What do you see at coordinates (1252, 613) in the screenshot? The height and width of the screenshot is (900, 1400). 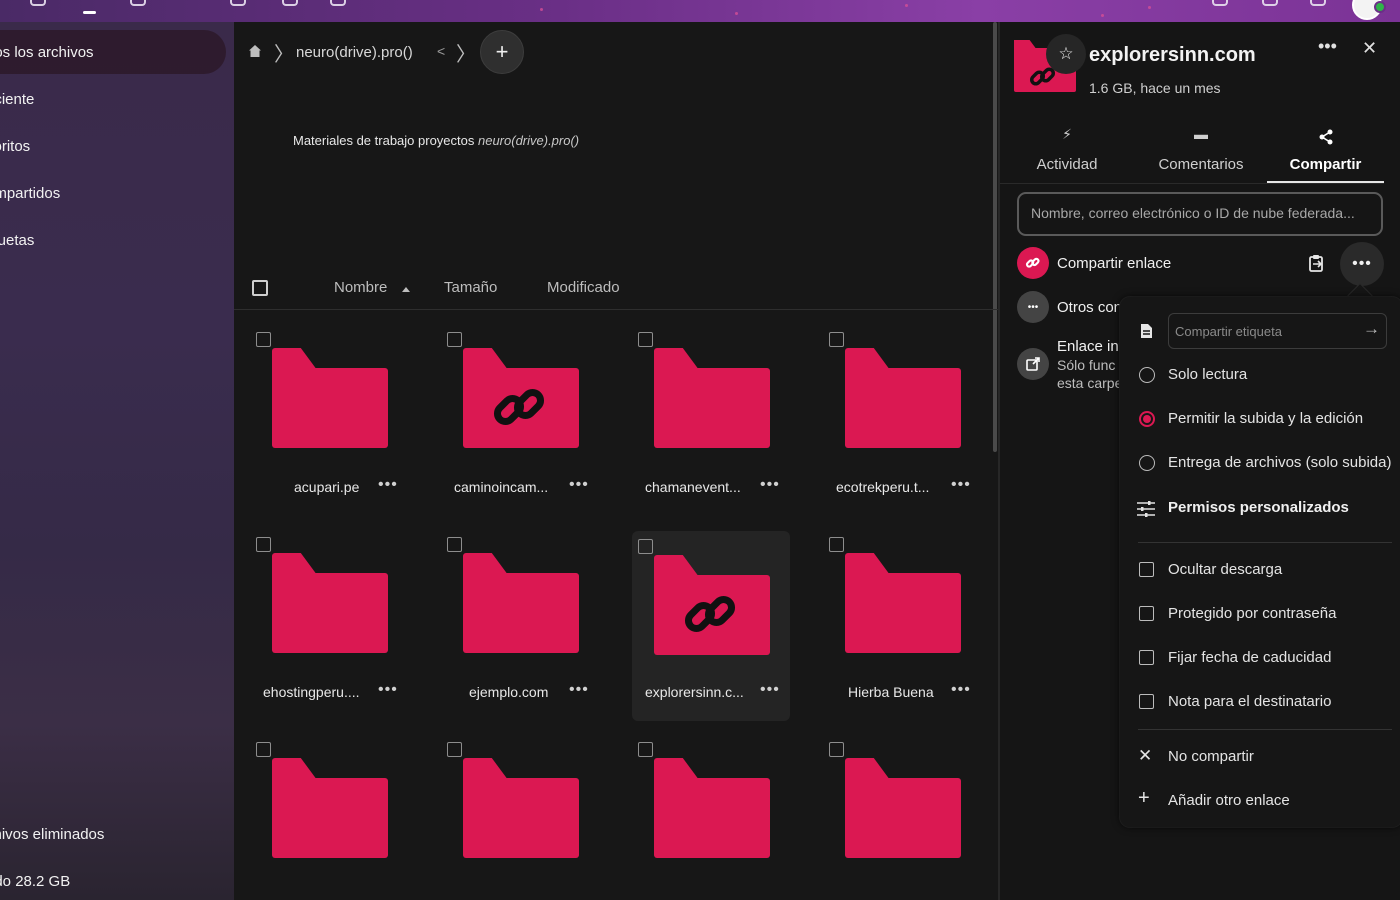 I see `option-label: Protegido por contraseña` at bounding box center [1252, 613].